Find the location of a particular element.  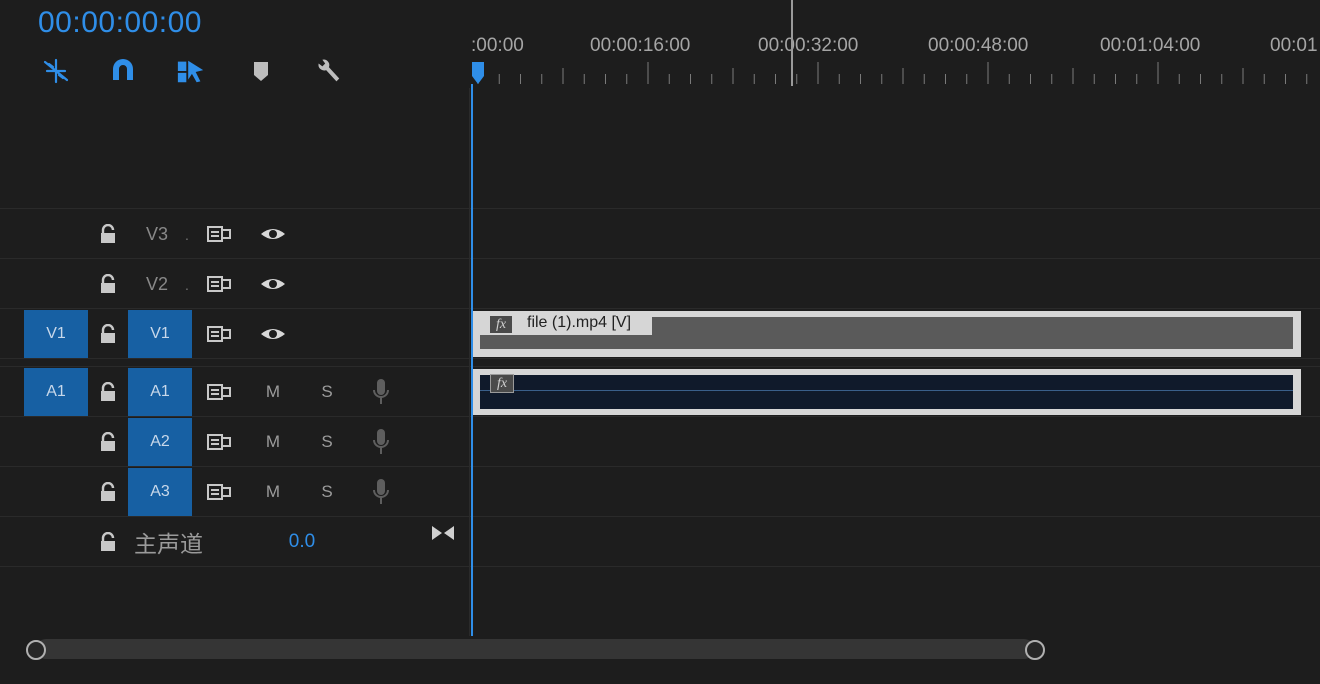

track-header-v2: V2 . is located at coordinates (235, 285).